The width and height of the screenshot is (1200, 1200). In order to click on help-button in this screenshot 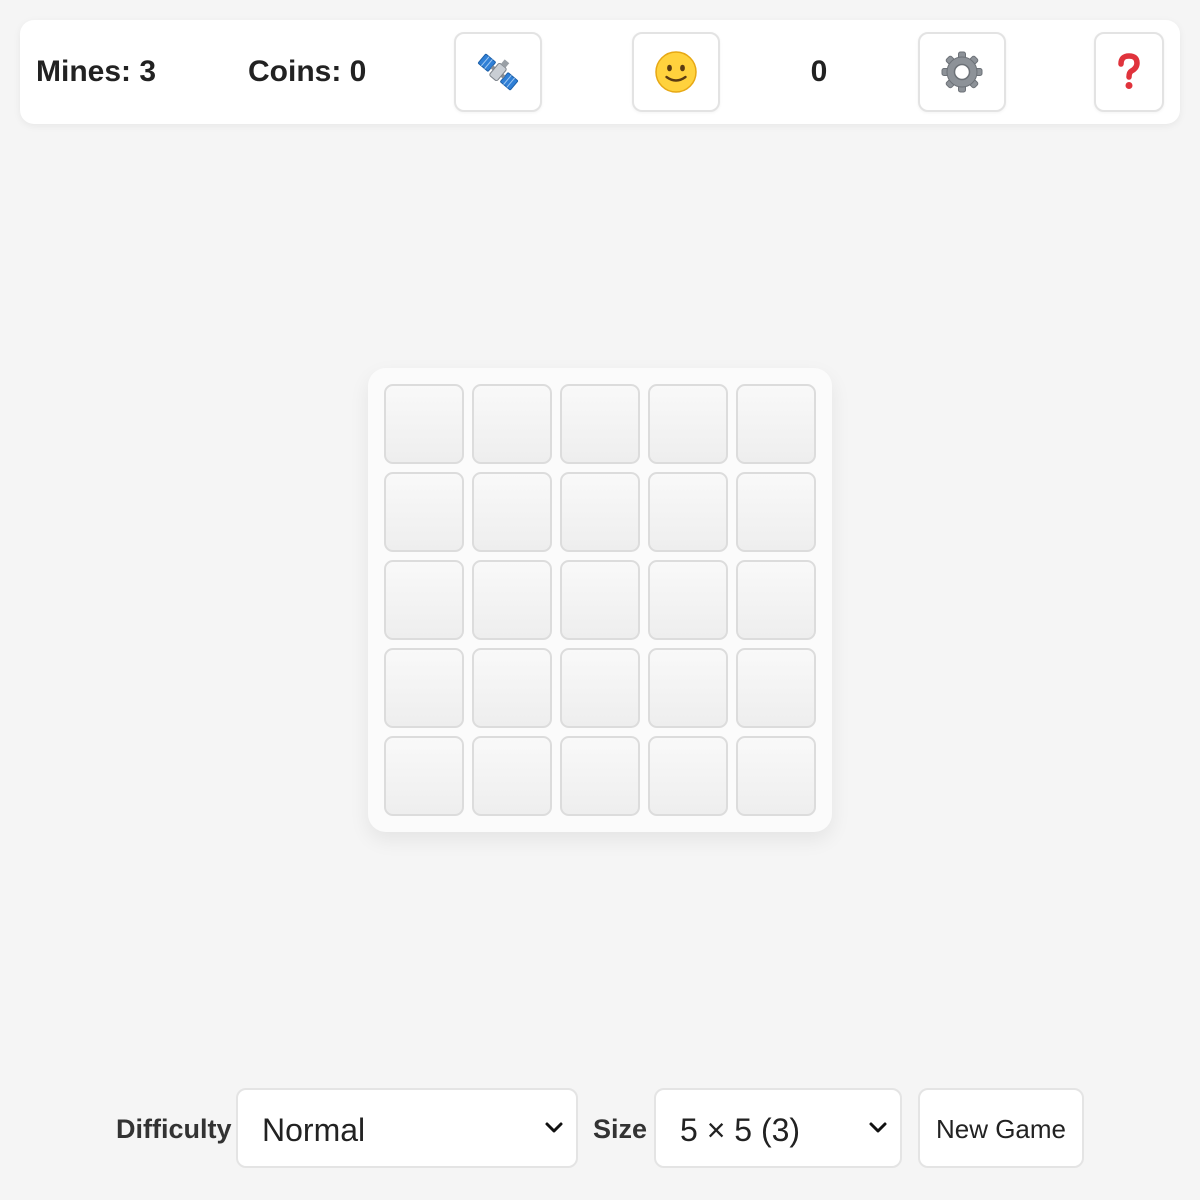, I will do `click(1129, 72)`.